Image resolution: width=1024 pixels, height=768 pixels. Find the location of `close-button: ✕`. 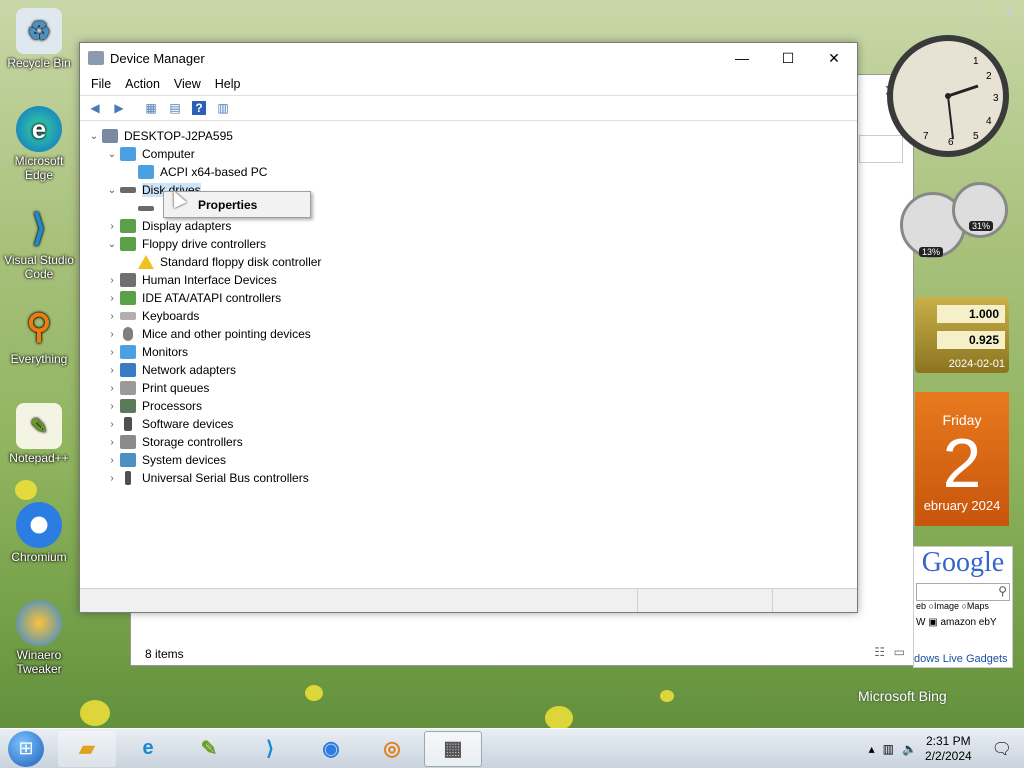

close-button: ✕ is located at coordinates (834, 58).